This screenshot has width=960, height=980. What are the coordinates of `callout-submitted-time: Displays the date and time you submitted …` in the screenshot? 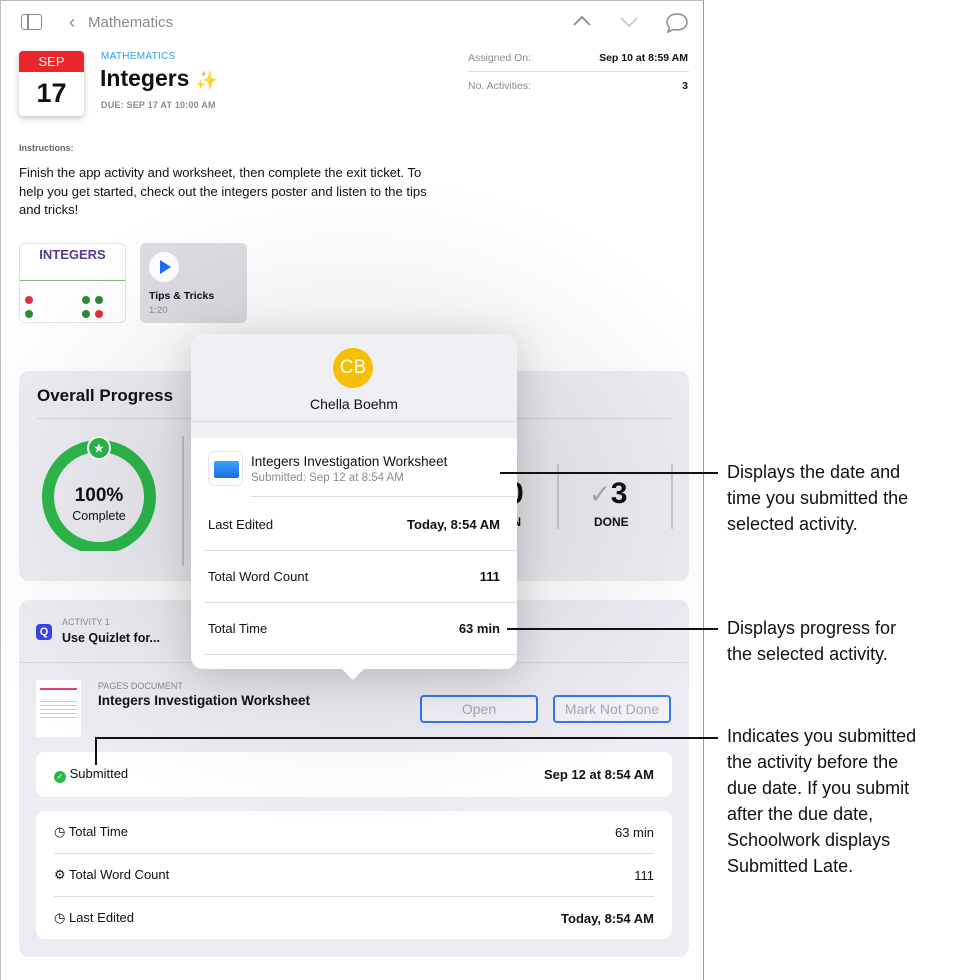 It's located at (818, 498).